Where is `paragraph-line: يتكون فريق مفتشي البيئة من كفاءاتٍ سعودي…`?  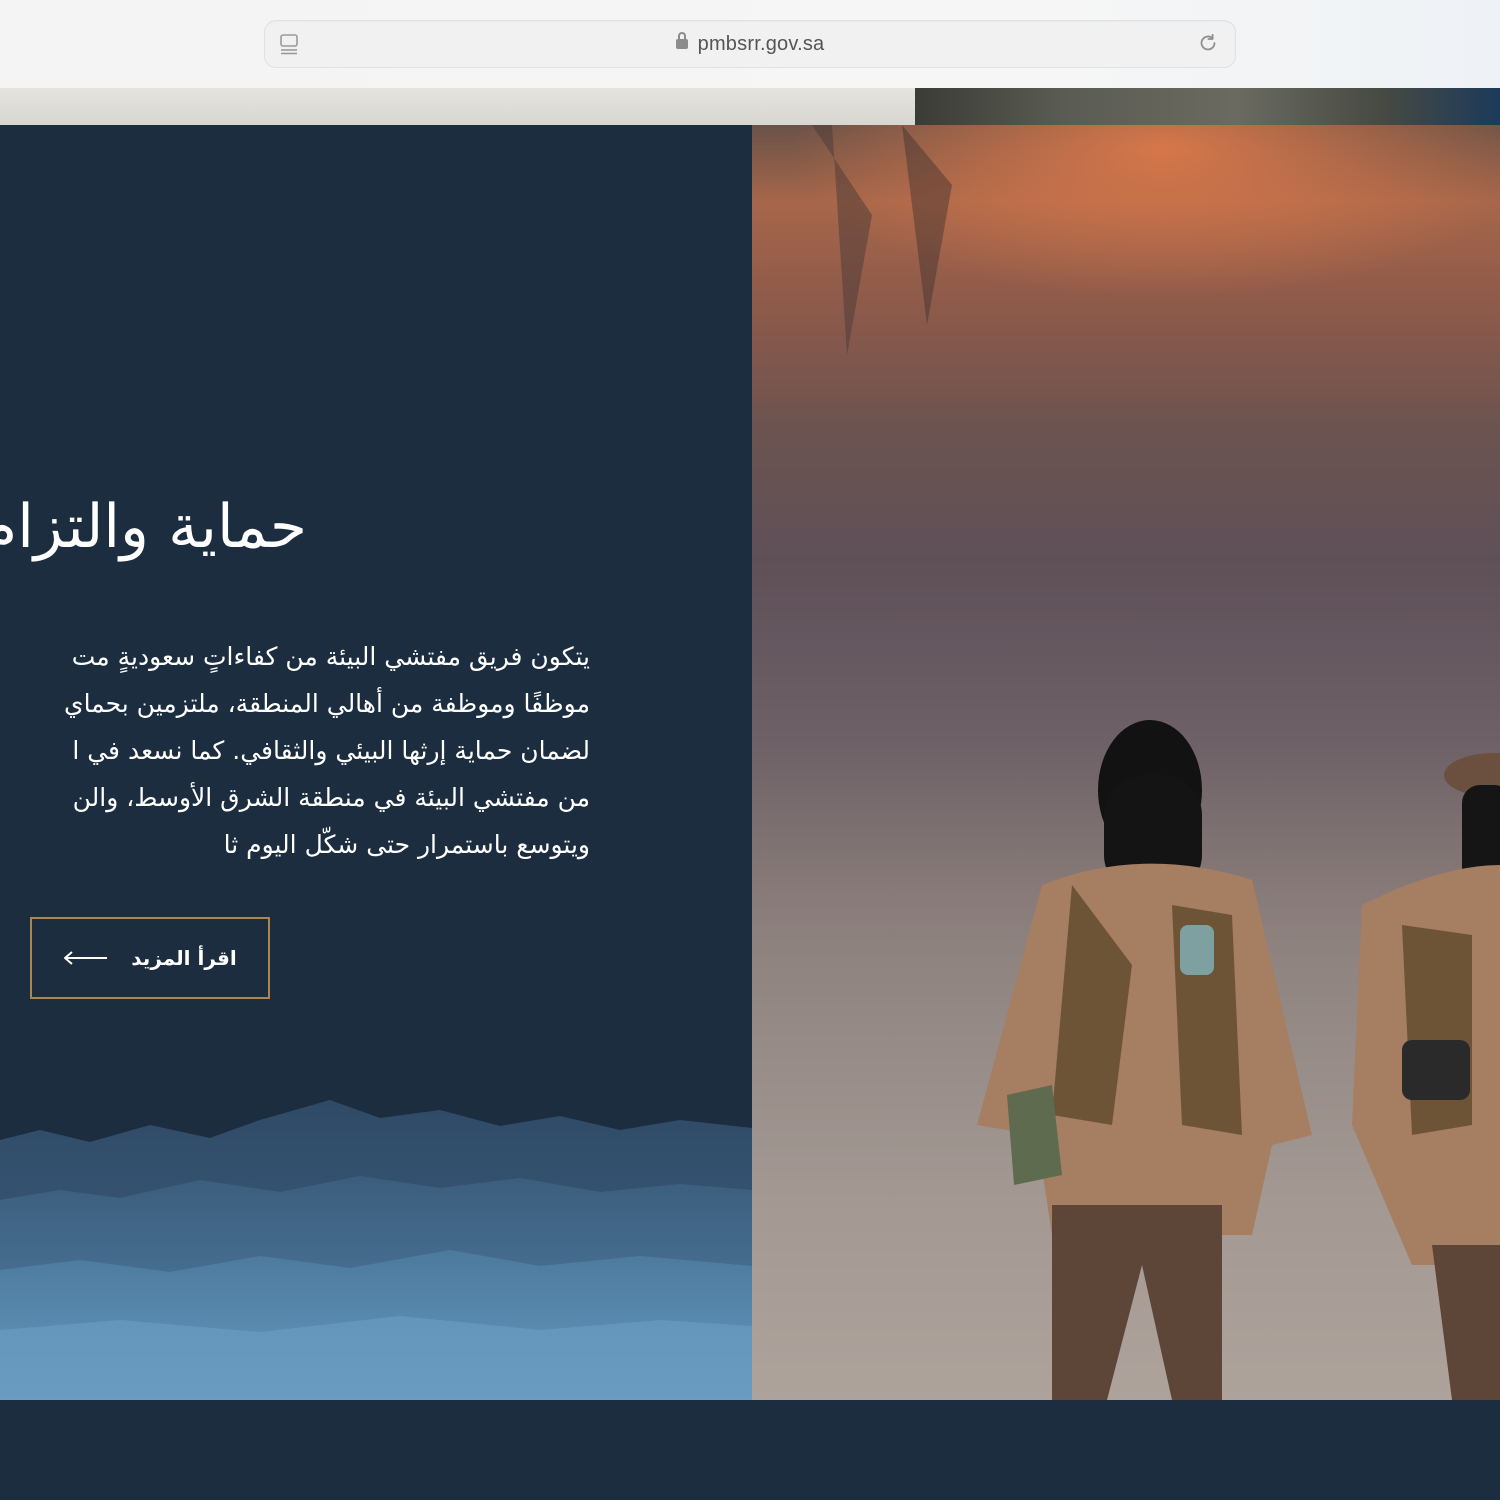
paragraph-line: يتكون فريق مفتشي البيئة من كفاءاتٍ سعودي… is located at coordinates (330, 656).